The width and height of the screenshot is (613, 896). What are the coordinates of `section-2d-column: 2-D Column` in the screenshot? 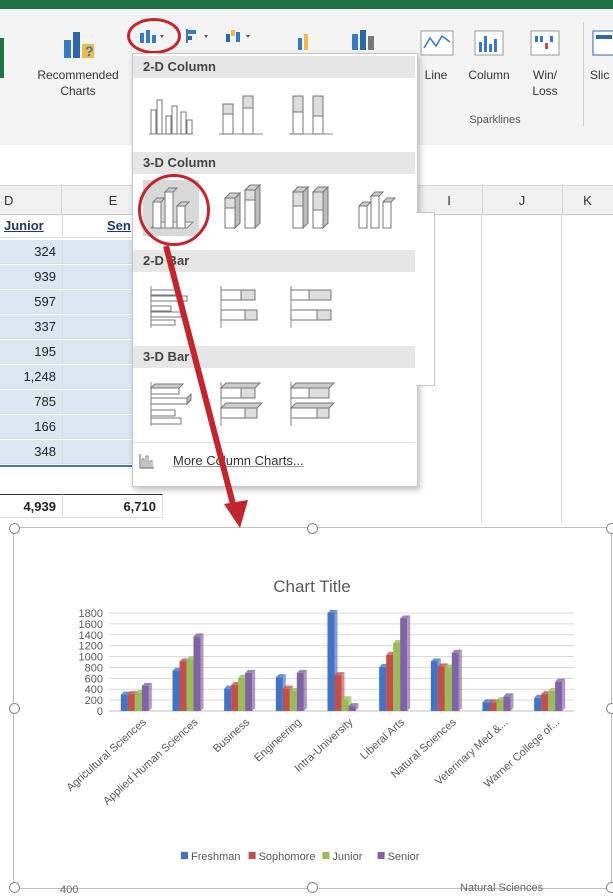 It's located at (274, 67).